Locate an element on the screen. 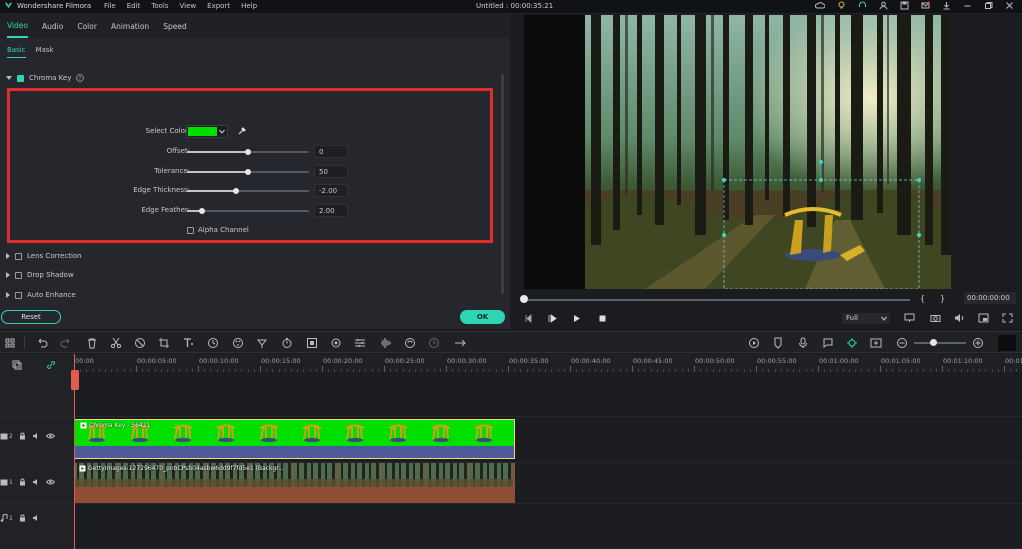  chroma-key-checkbox is located at coordinates (20, 78).